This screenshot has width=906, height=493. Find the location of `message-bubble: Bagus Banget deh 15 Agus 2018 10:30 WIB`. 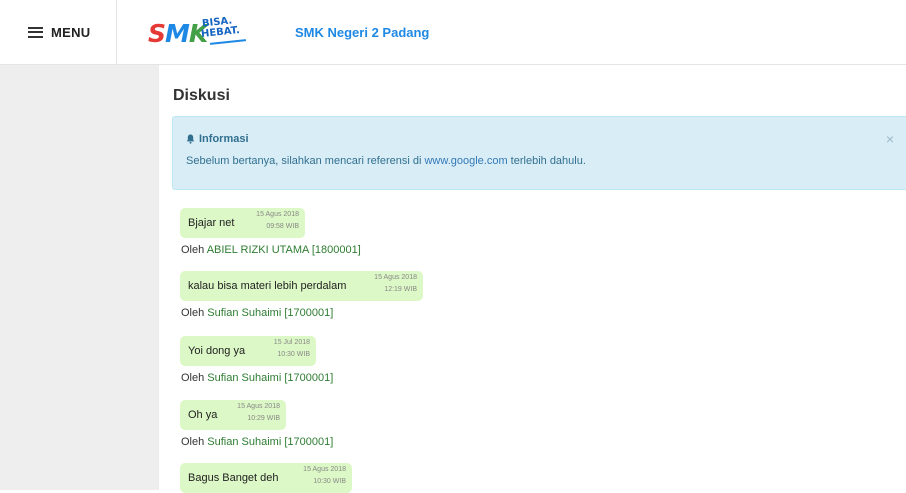

message-bubble: Bagus Banget deh 15 Agus 2018 10:30 WIB is located at coordinates (266, 478).